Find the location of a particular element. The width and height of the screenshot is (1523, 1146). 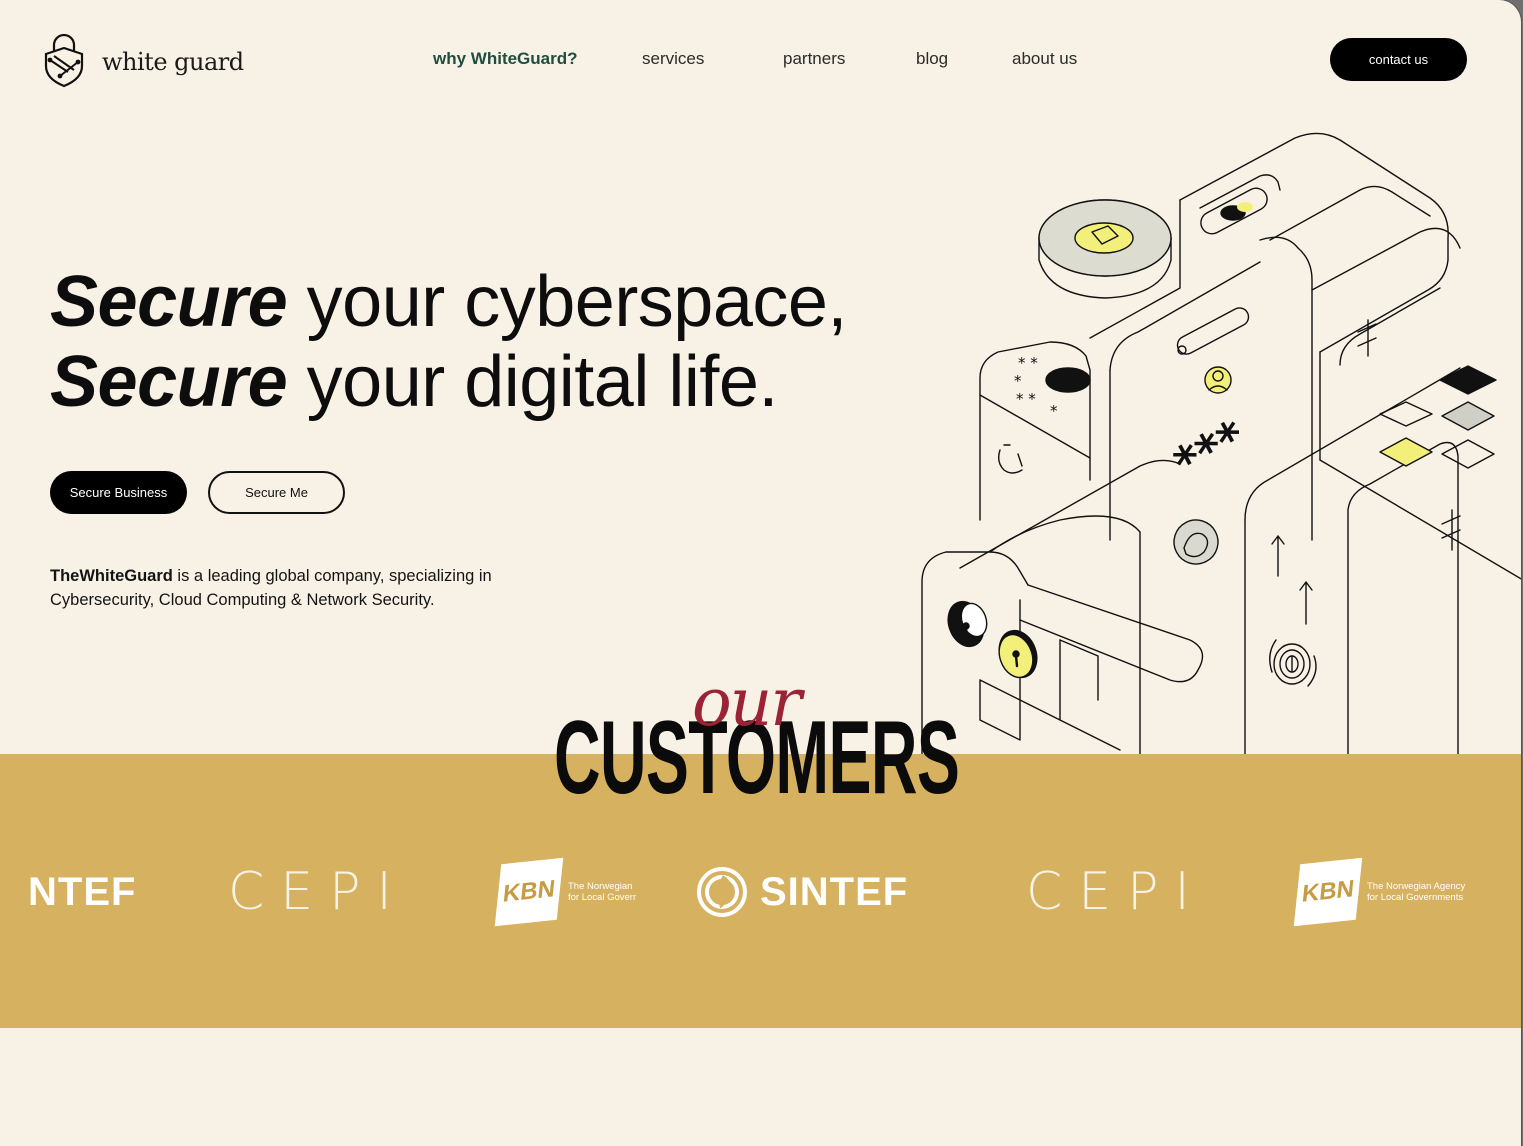

logo: white guard is located at coordinates (142, 60).